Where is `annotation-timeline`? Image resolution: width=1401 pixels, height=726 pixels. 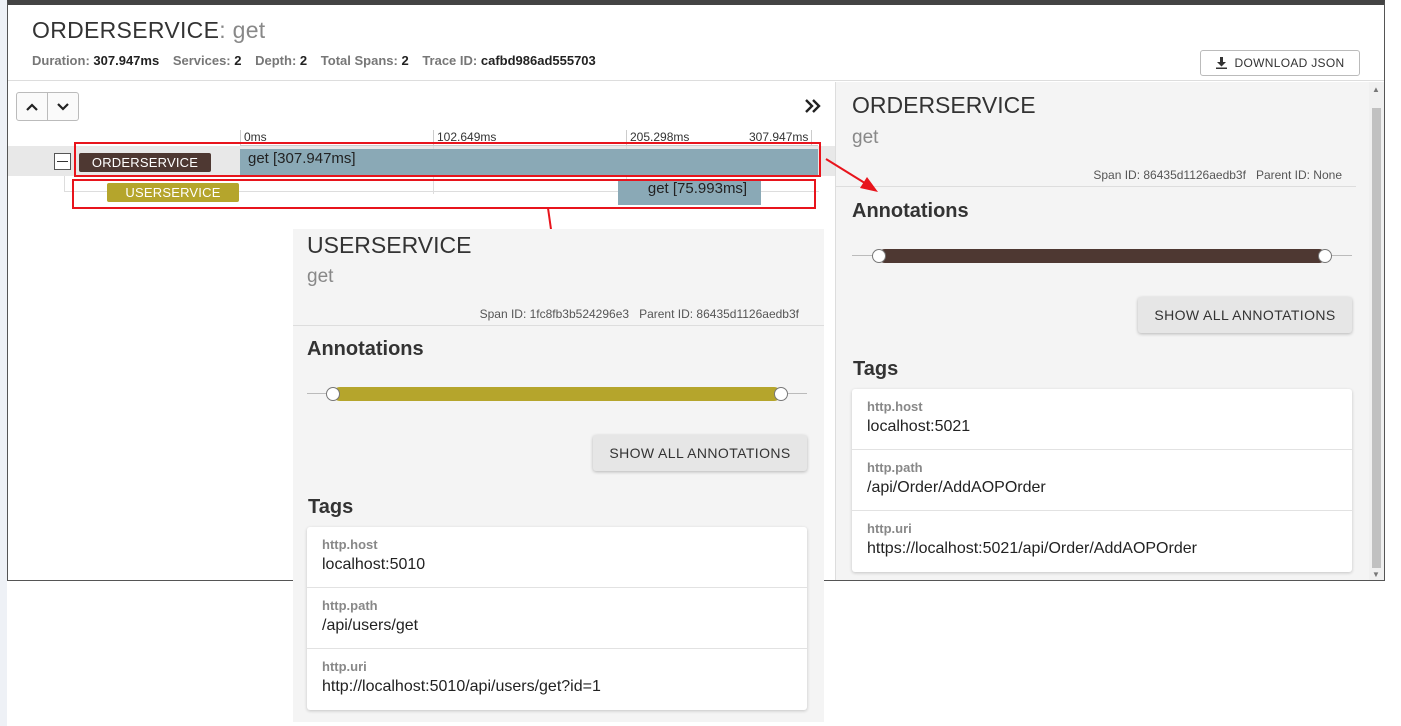 annotation-timeline is located at coordinates (557, 394).